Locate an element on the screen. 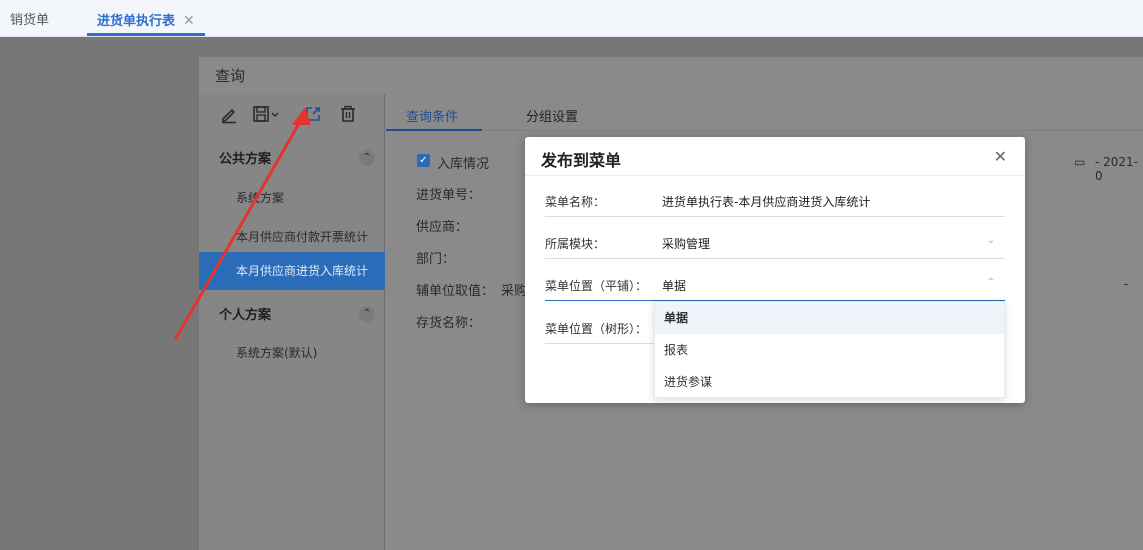  field-label: 存货名称： is located at coordinates (449, 323).